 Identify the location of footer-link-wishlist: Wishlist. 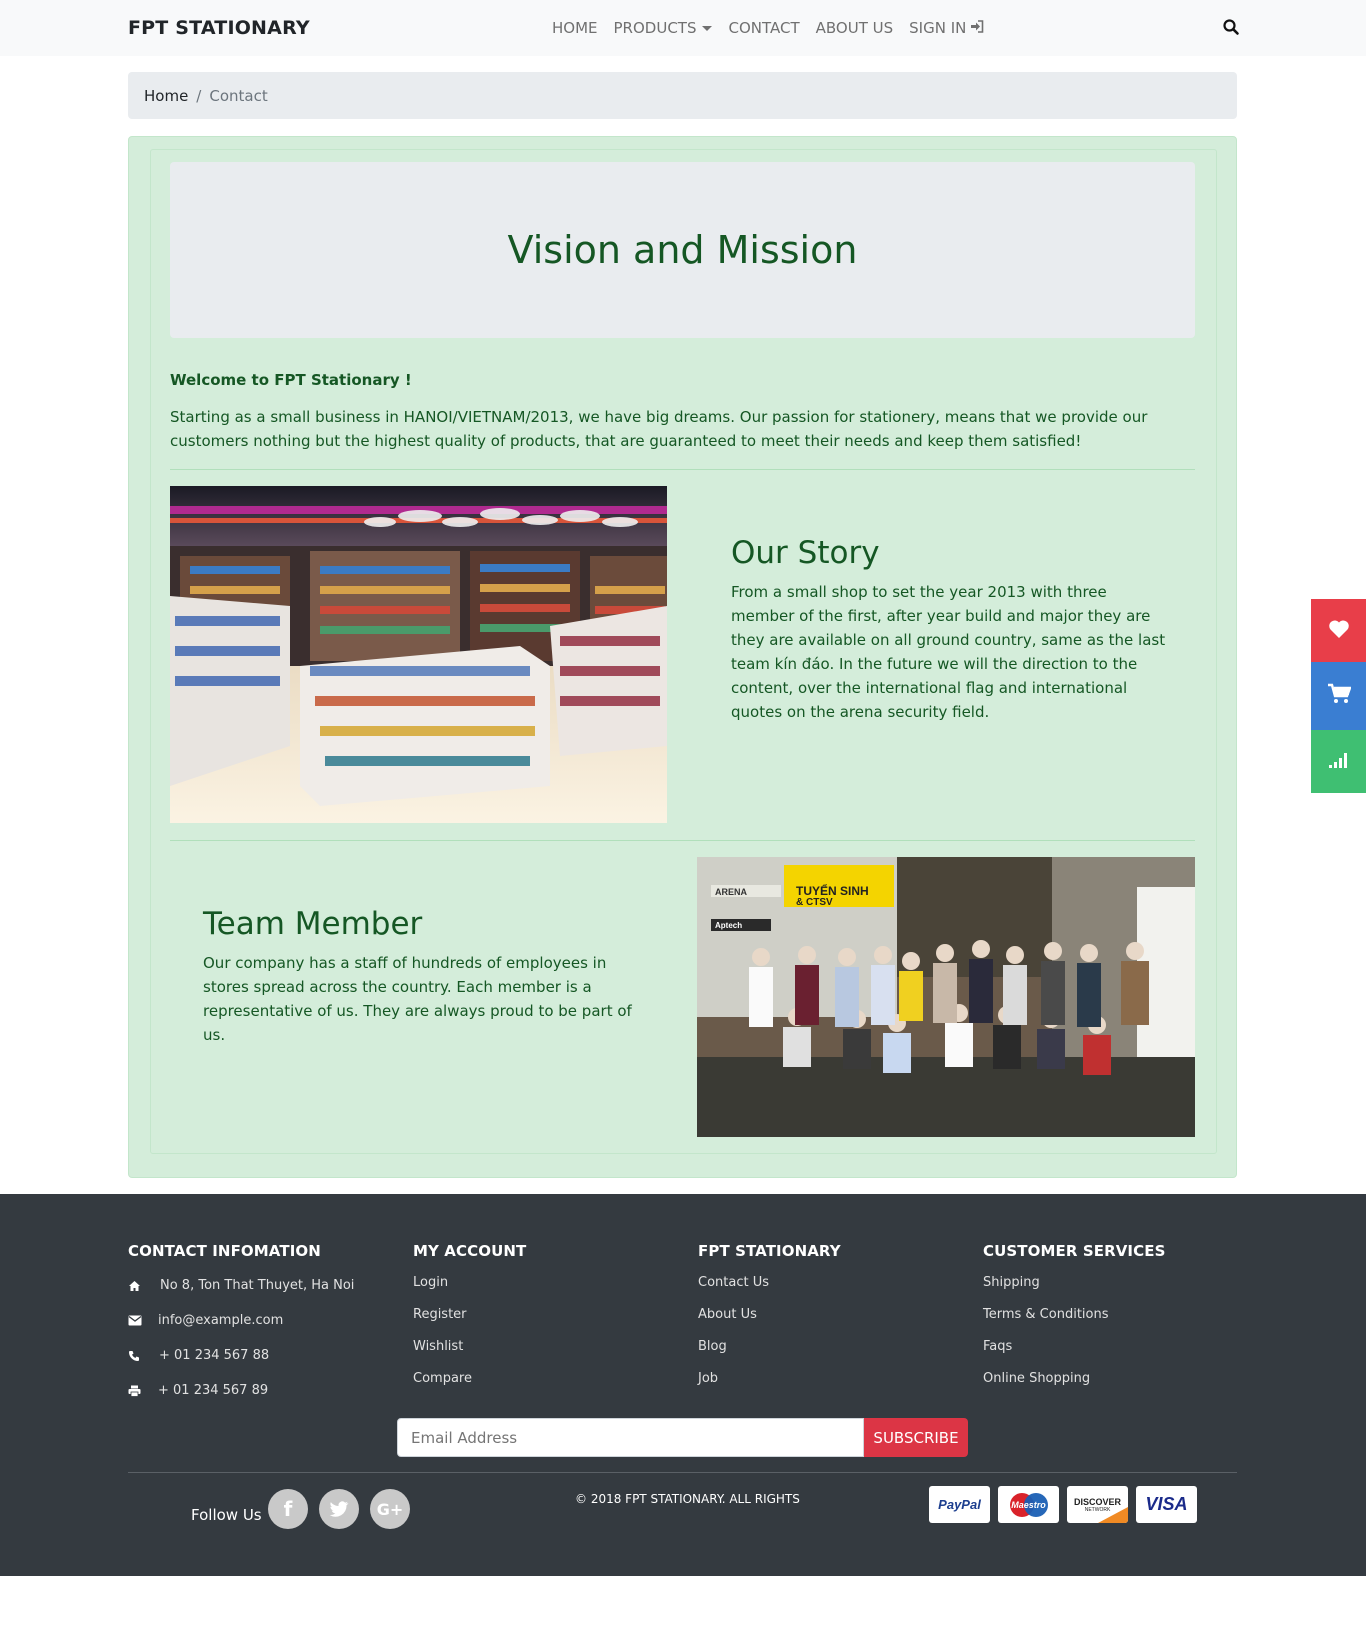
(469, 1354).